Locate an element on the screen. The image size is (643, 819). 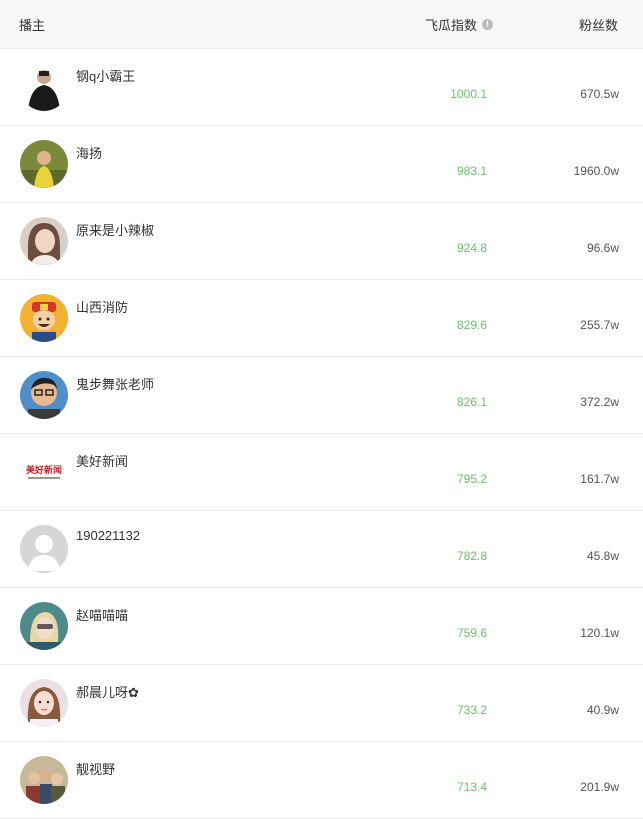
anchor-name: 190221132 is located at coordinates (108, 535).